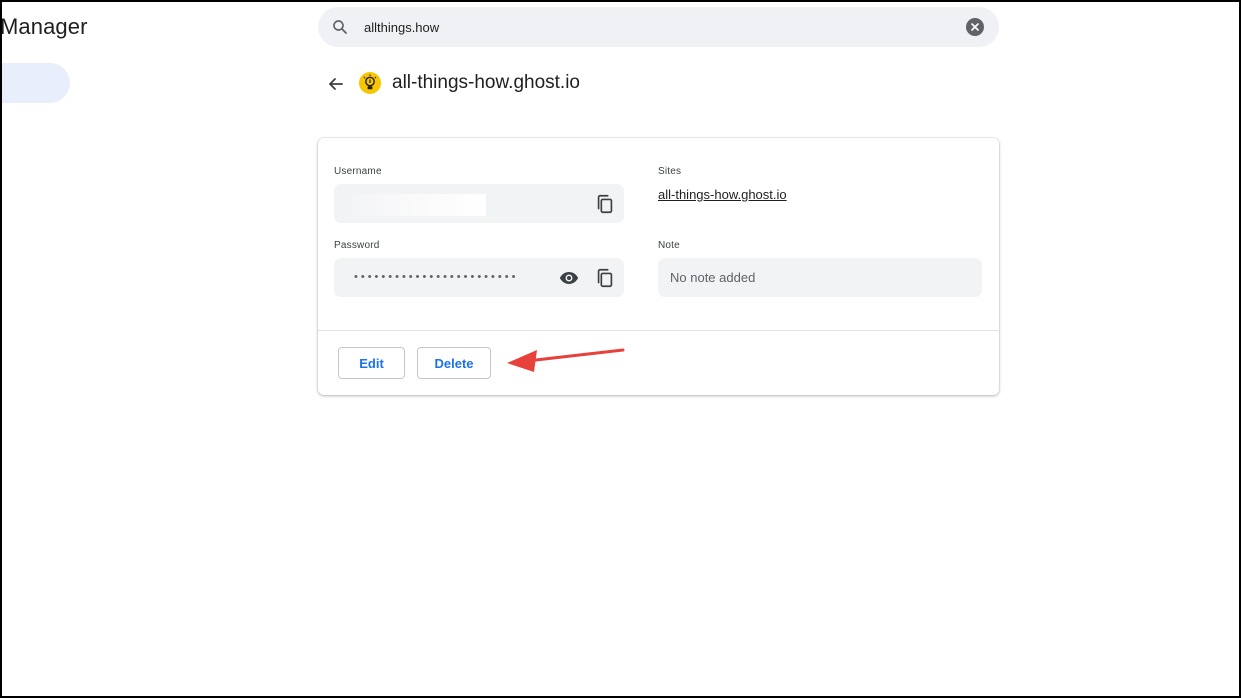 The width and height of the screenshot is (1241, 698). Describe the element at coordinates (658, 330) in the screenshot. I see `divider` at that location.